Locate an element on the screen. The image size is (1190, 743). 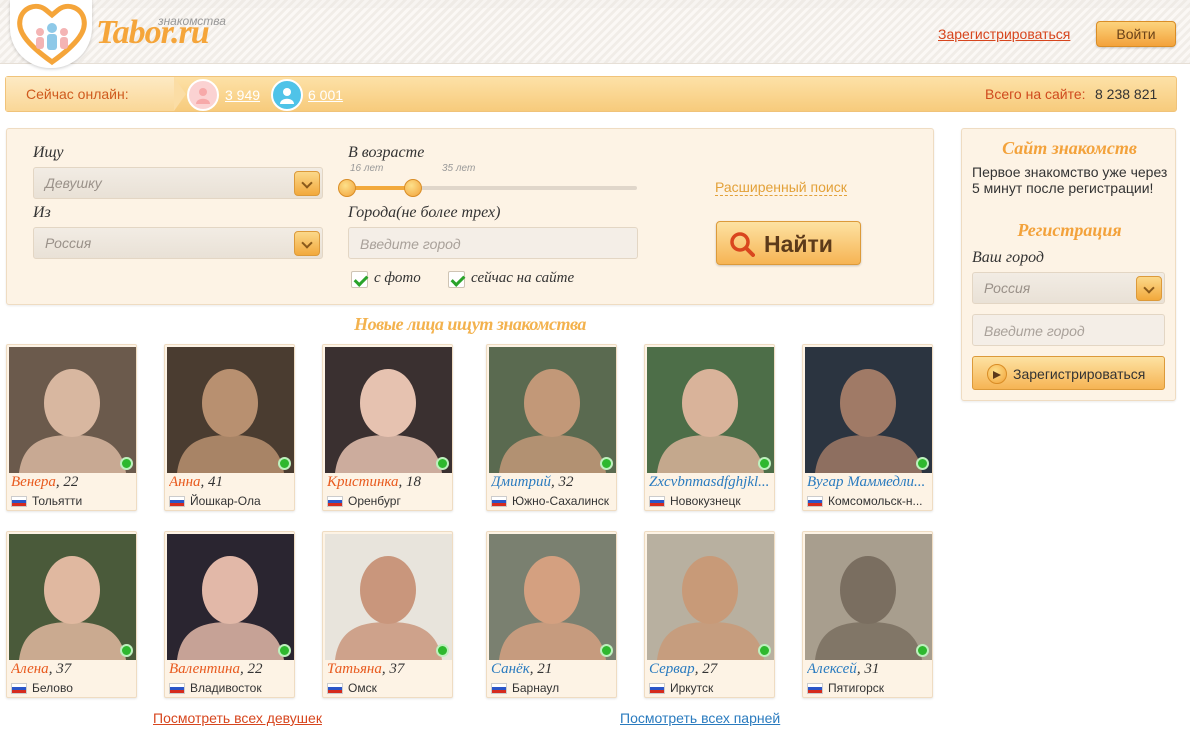
profile-name: Алексей, 31 is located at coordinates (869, 669).